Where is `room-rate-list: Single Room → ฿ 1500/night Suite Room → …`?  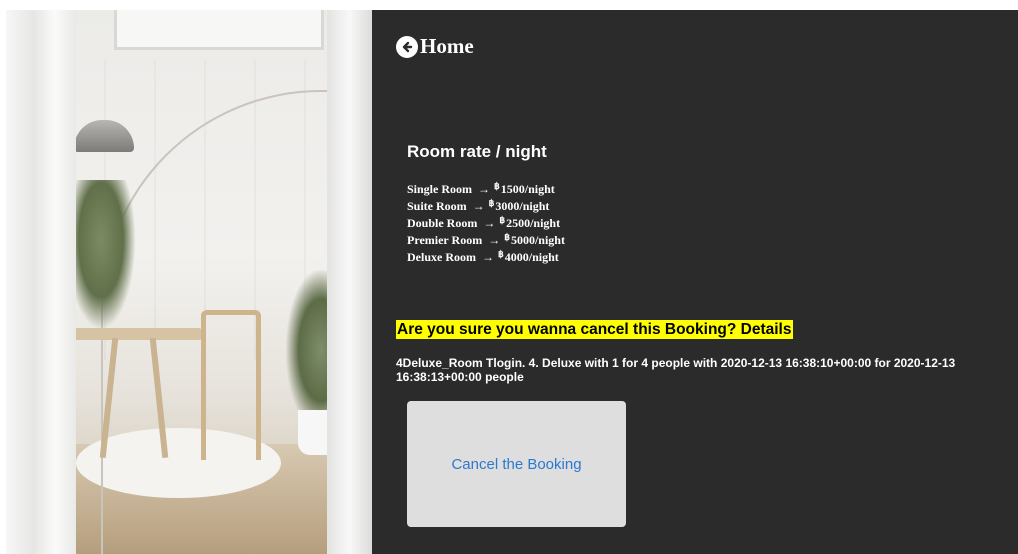 room-rate-list: Single Room → ฿ 1500/night Suite Room → … is located at coordinates (486, 223).